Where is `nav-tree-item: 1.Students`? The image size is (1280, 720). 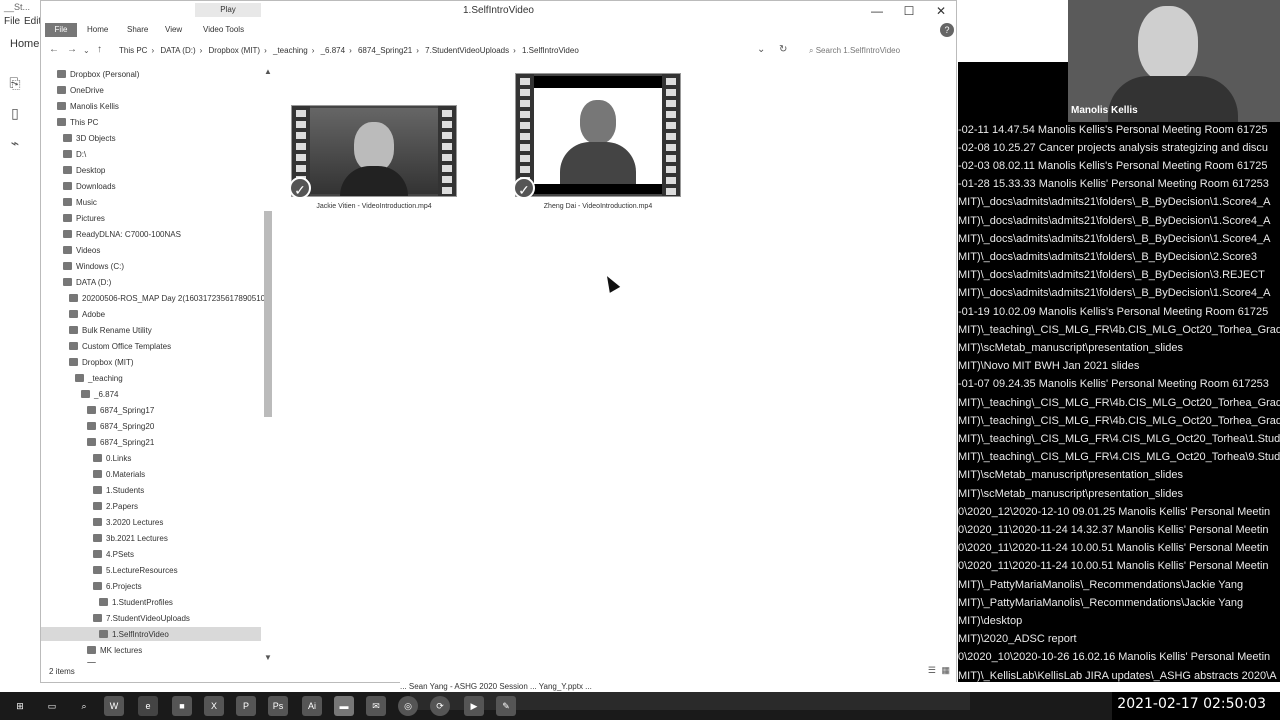 nav-tree-item: 1.Students is located at coordinates (118, 490).